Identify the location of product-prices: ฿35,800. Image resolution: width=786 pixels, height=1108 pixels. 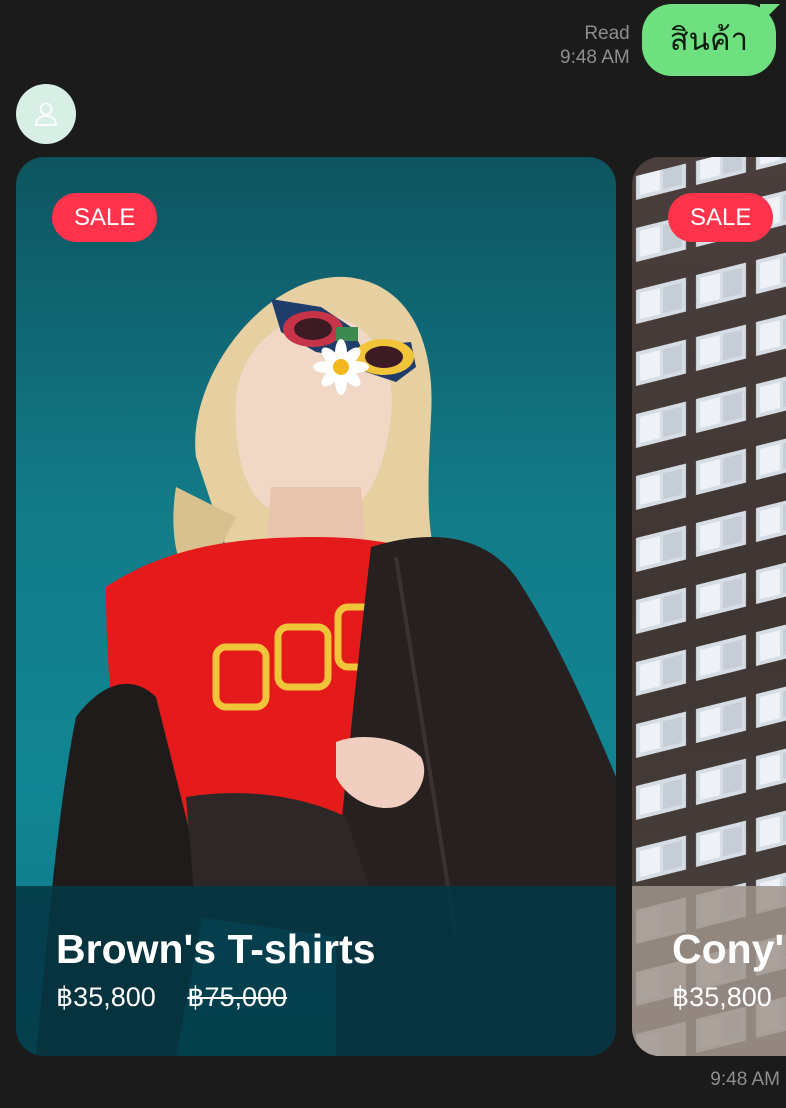
(729, 997).